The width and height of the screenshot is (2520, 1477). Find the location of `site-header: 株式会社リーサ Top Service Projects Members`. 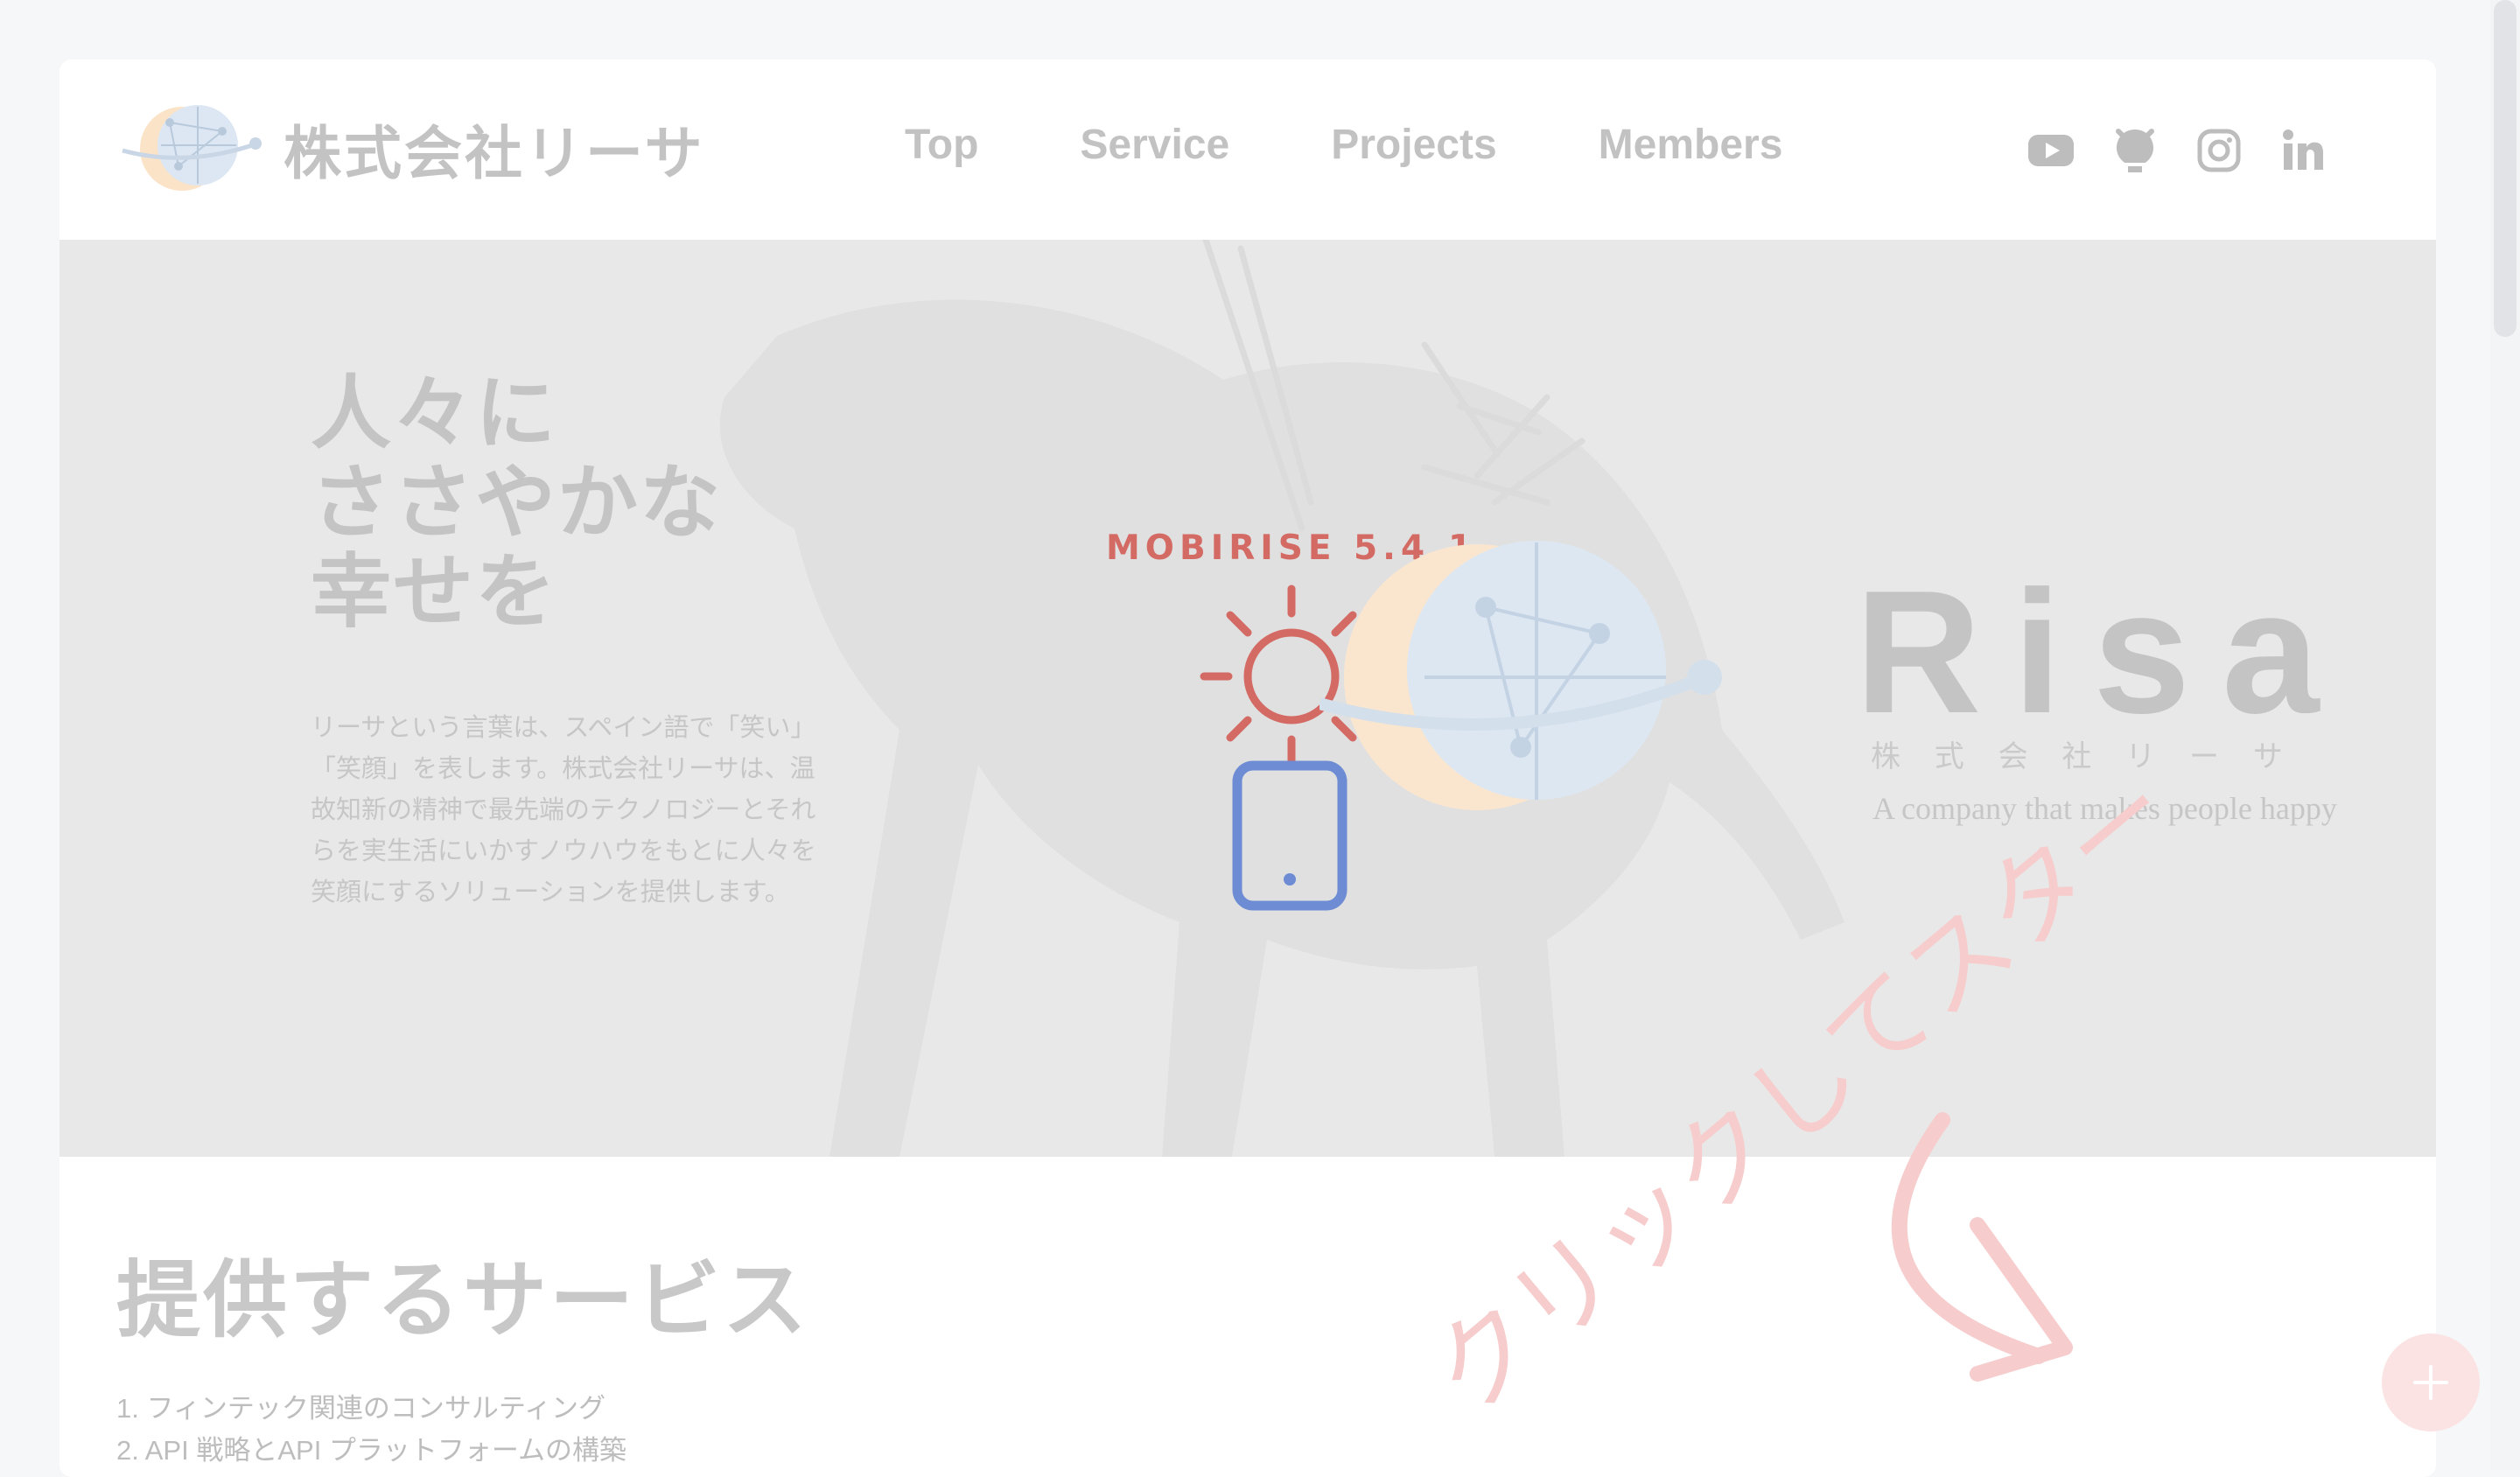

site-header: 株式会社リーサ Top Service Projects Members is located at coordinates (1248, 150).